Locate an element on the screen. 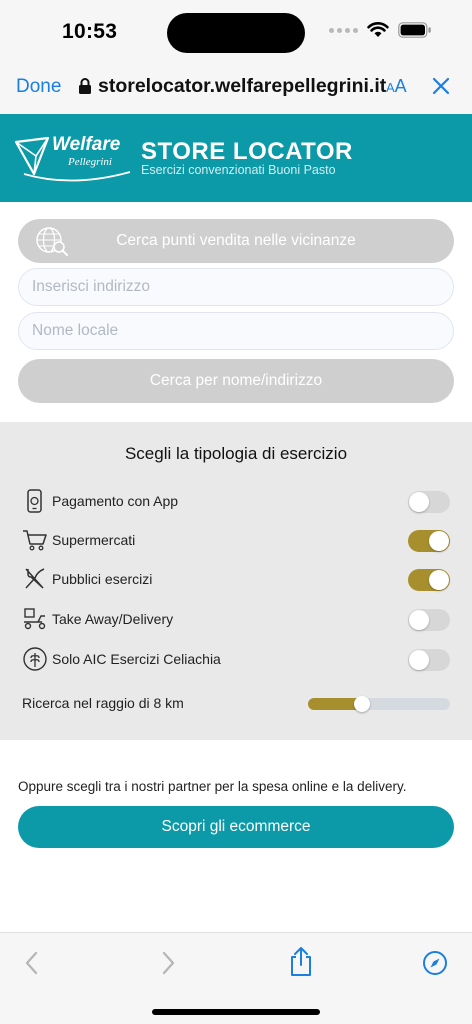  toggle-take-away is located at coordinates (429, 620).